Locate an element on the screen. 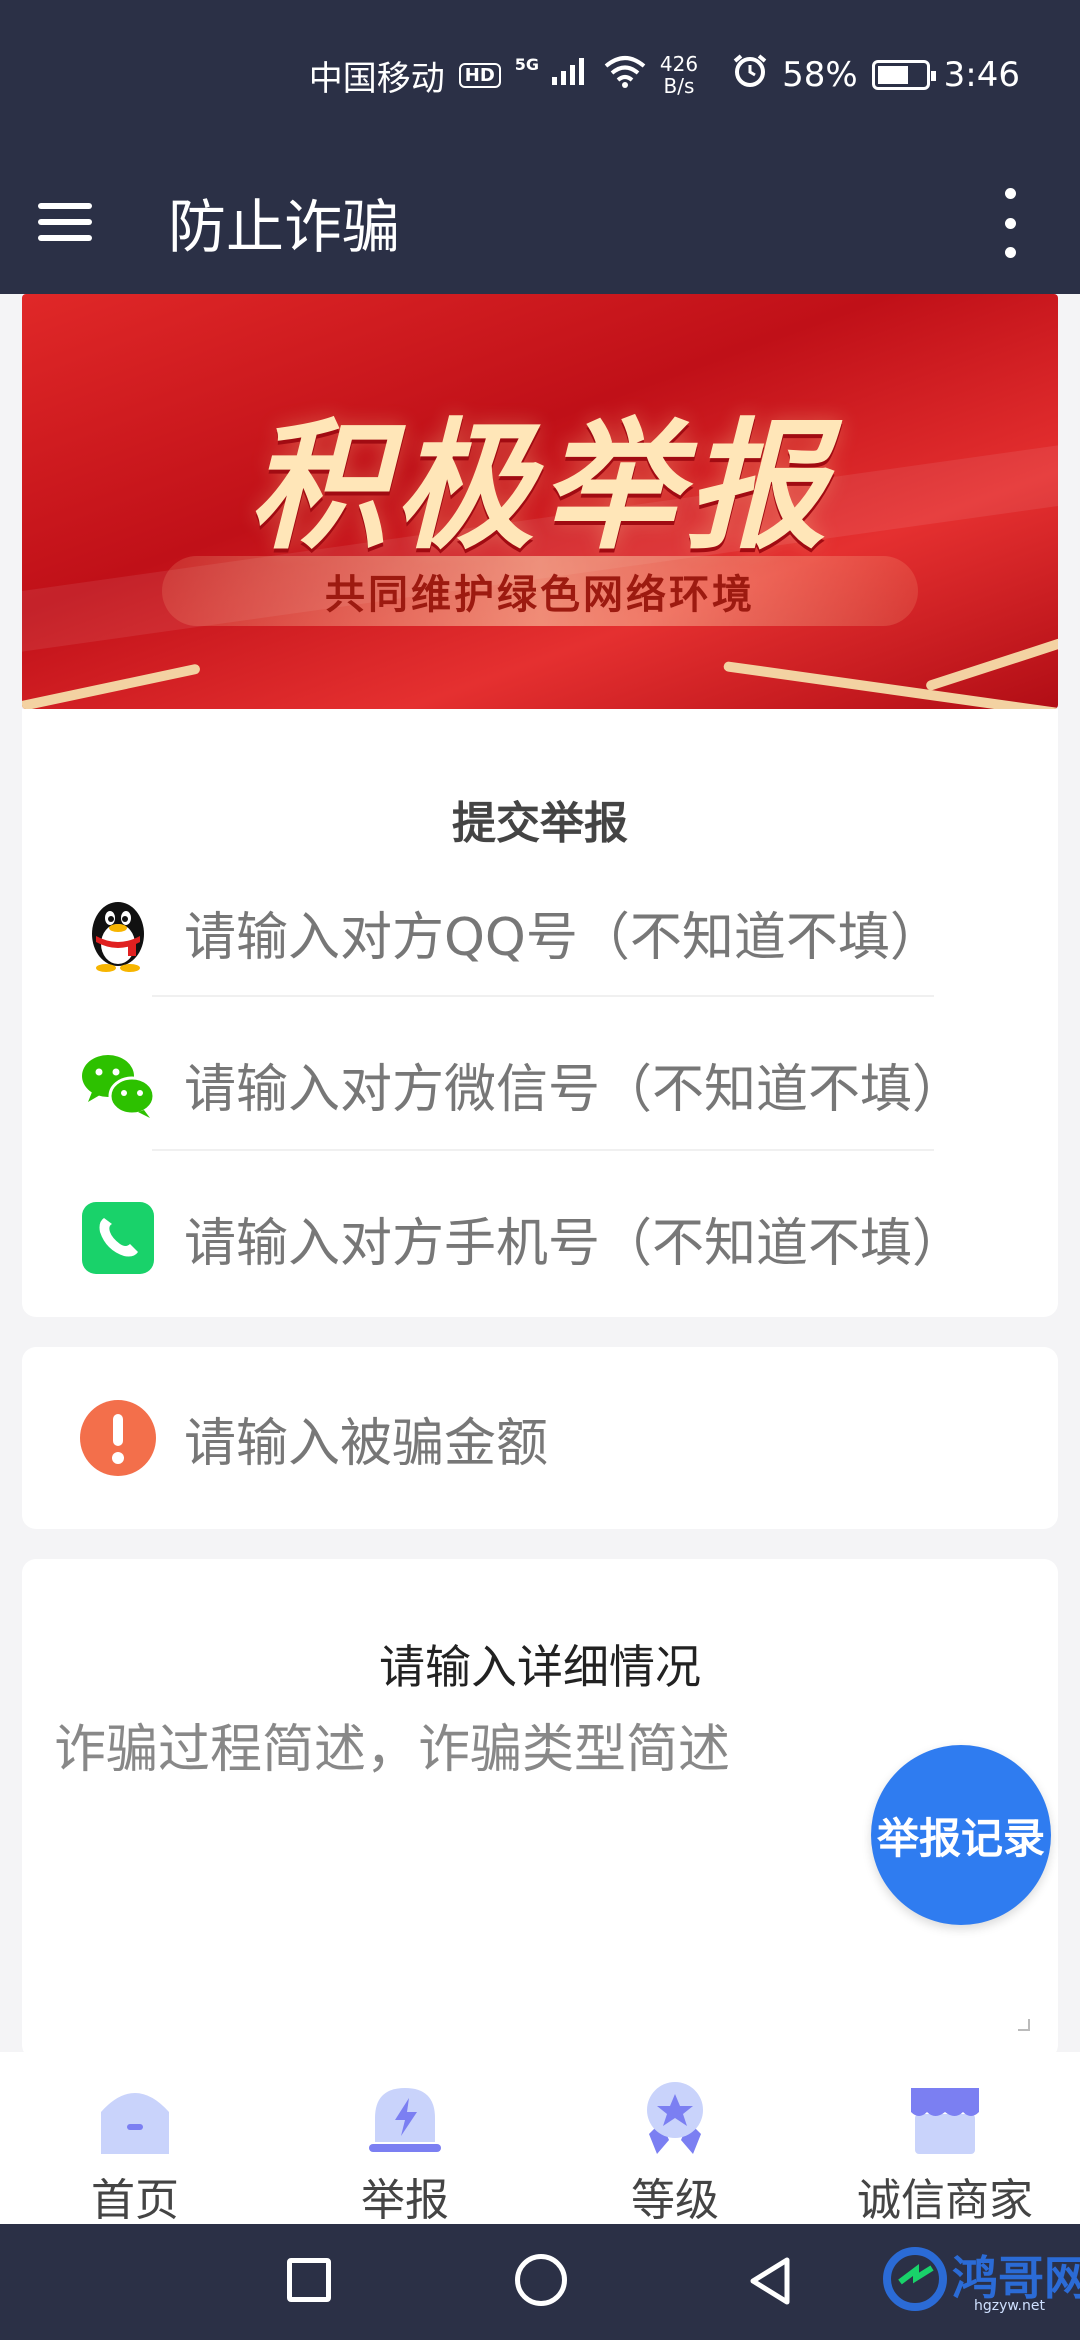  carrier-label: 中国移动 is located at coordinates (376, 78).